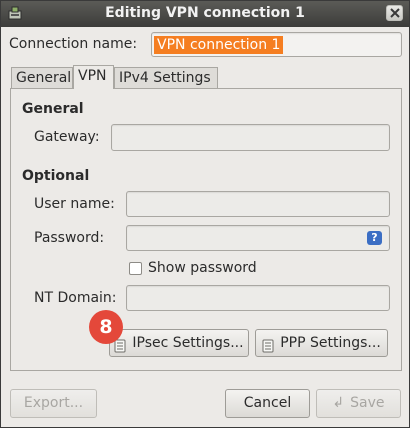 The image size is (410, 428). What do you see at coordinates (166, 78) in the screenshot?
I see `tab-ipv4-settings: IPv4 Settings` at bounding box center [166, 78].